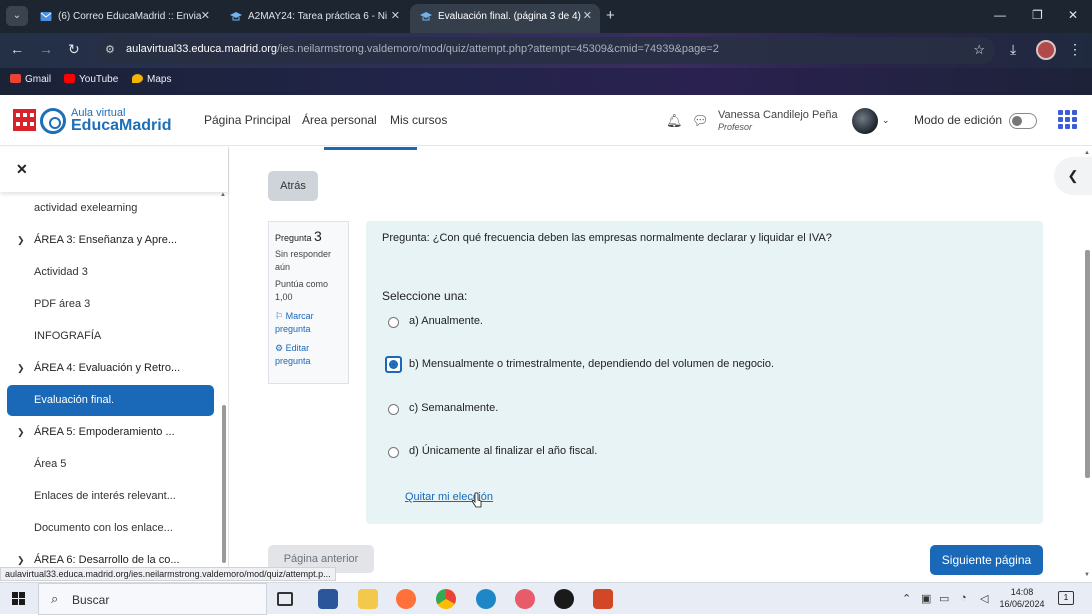  What do you see at coordinates (50, 464) in the screenshot?
I see `drawer-item: Área 5` at bounding box center [50, 464].